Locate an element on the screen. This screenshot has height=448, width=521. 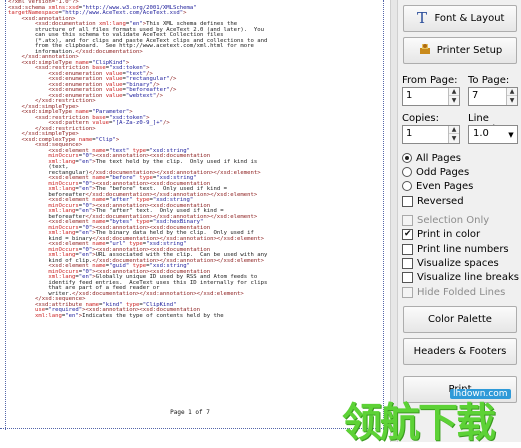
checkbox-label: Visualize spaces is located at coordinates (458, 263).